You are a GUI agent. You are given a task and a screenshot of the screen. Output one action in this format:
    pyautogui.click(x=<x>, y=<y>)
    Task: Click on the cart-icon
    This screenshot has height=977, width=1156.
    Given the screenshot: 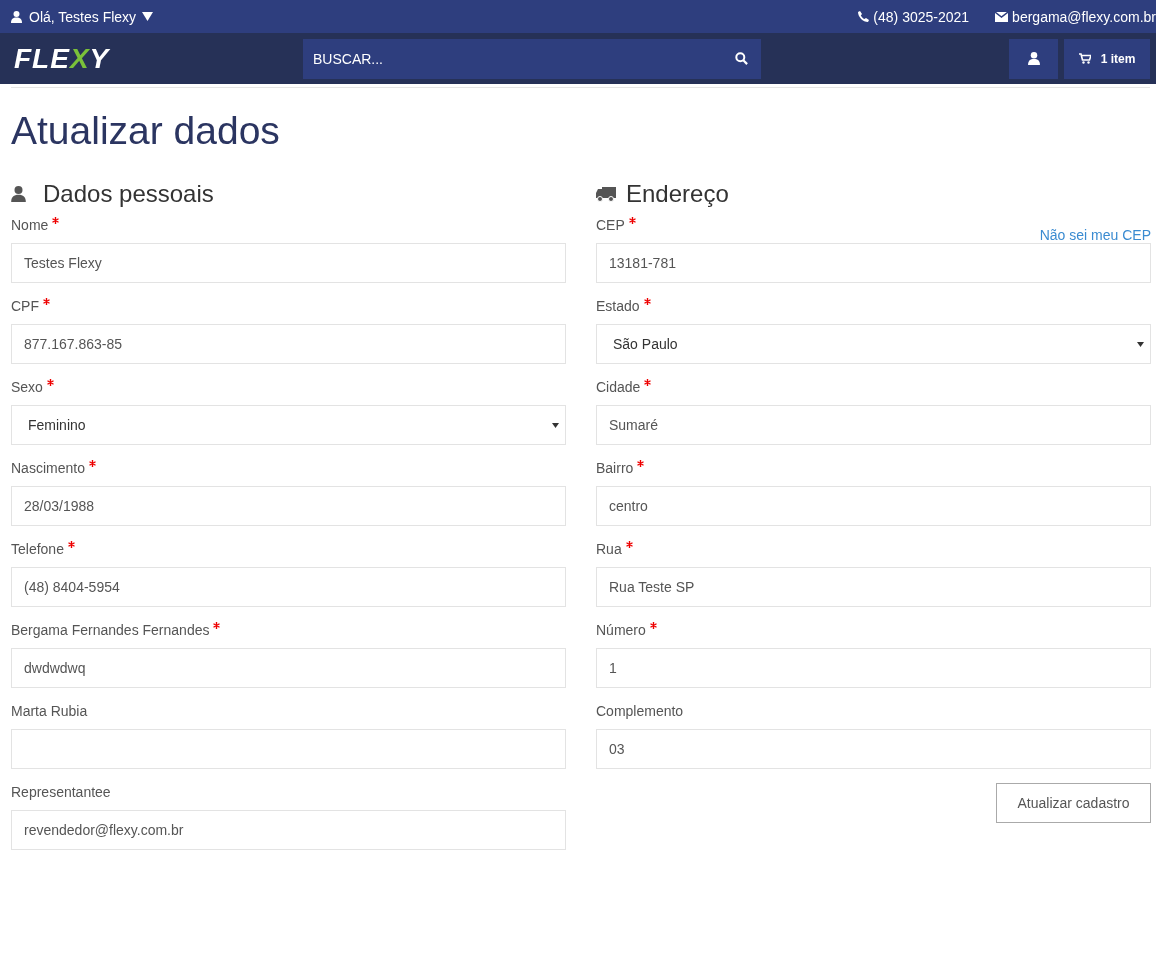 What is the action you would take?
    pyautogui.click(x=1084, y=58)
    